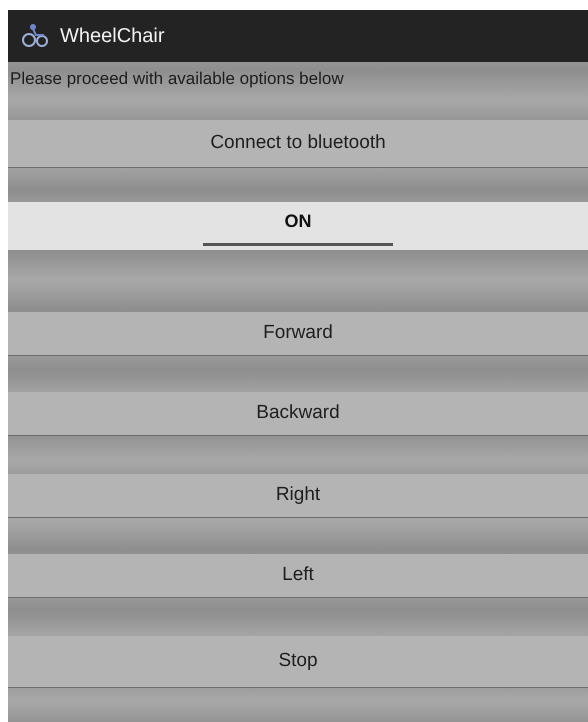  I want to click on direction-button: Backward, so click(298, 414).